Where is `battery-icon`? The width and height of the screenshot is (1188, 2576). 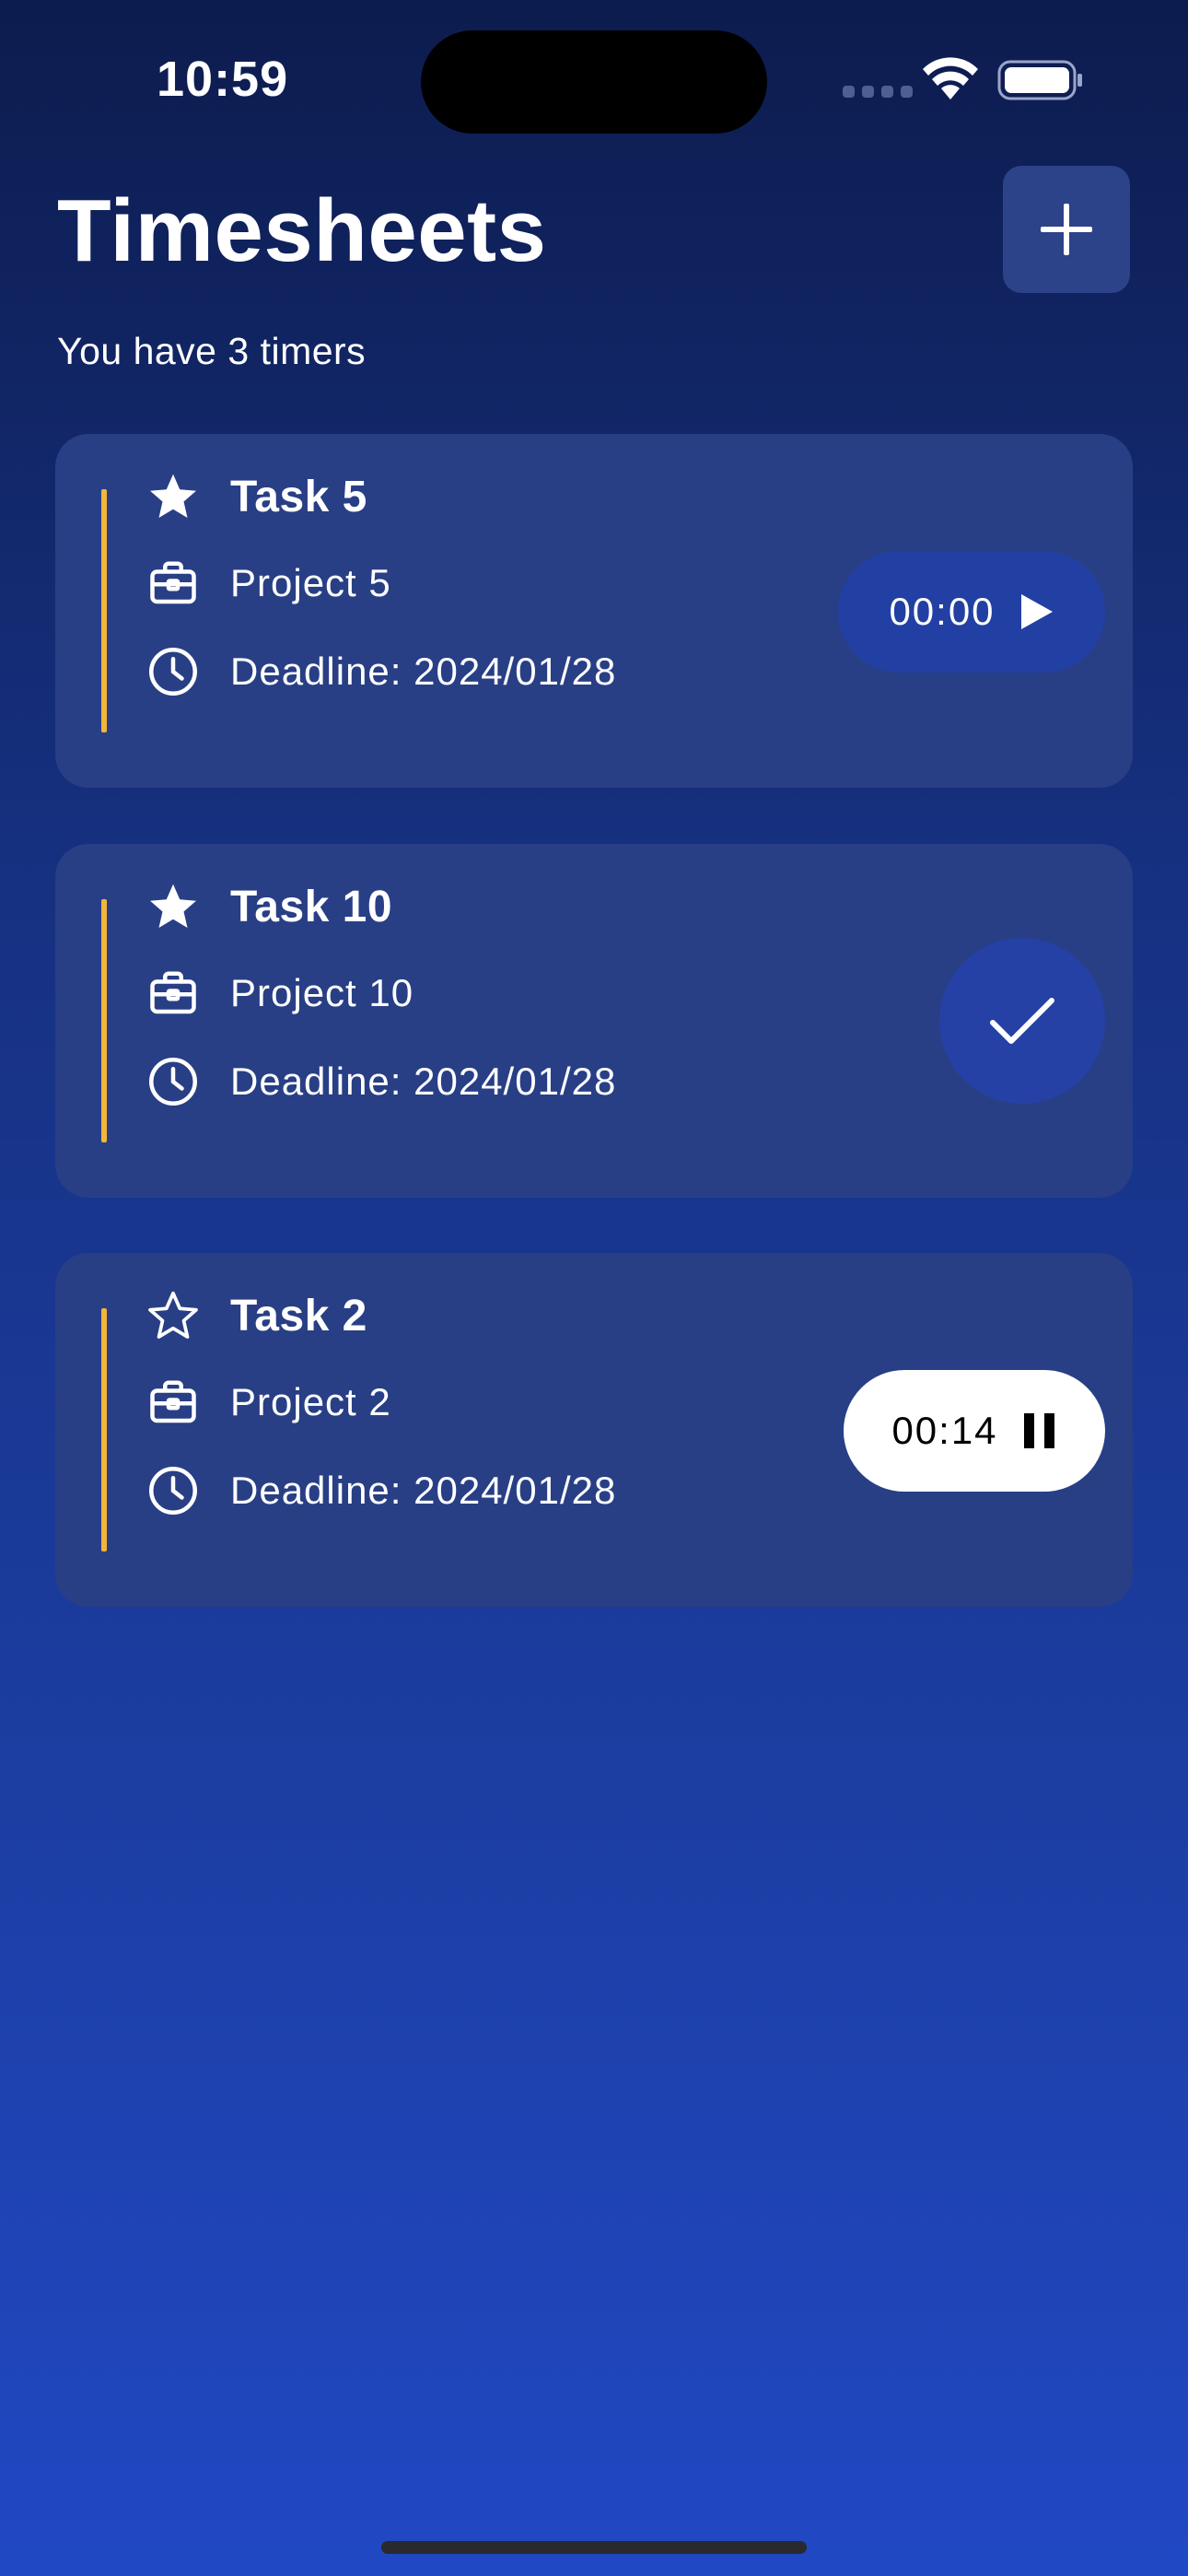
battery-icon is located at coordinates (1039, 80).